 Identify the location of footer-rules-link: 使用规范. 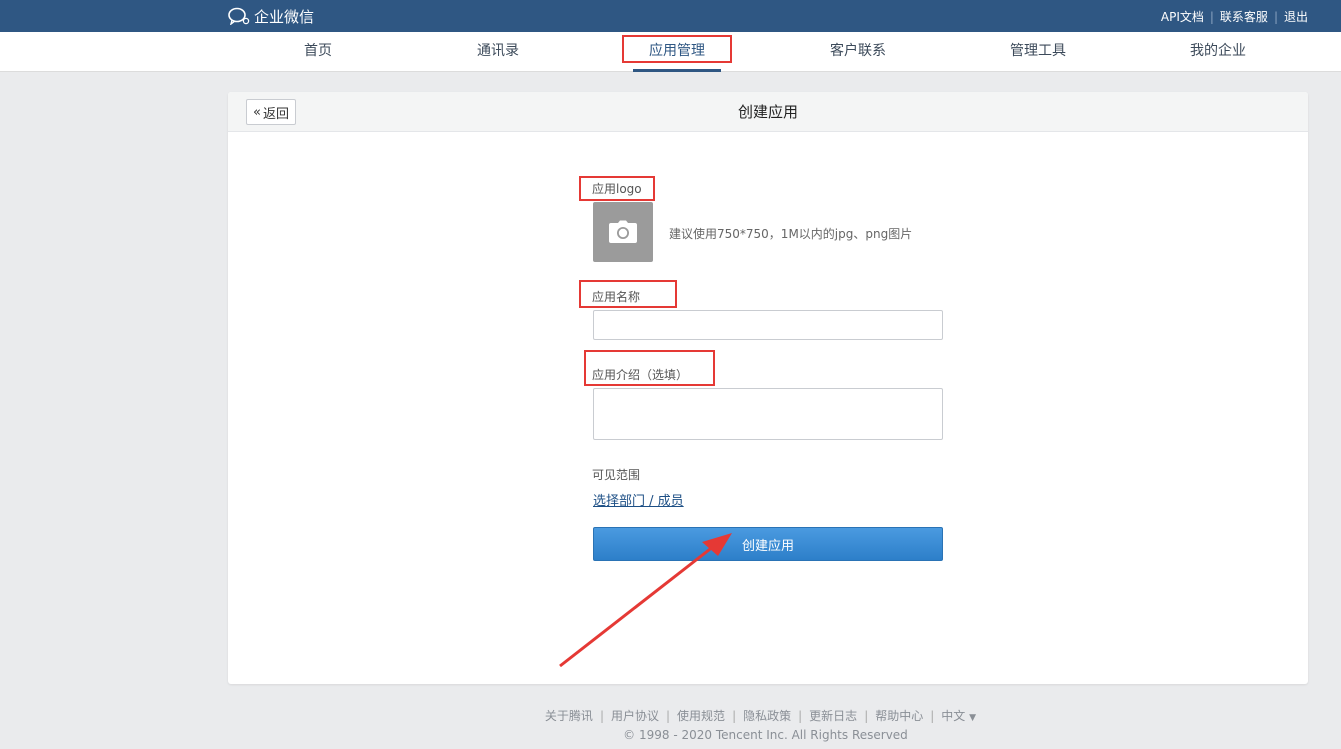
(701, 716).